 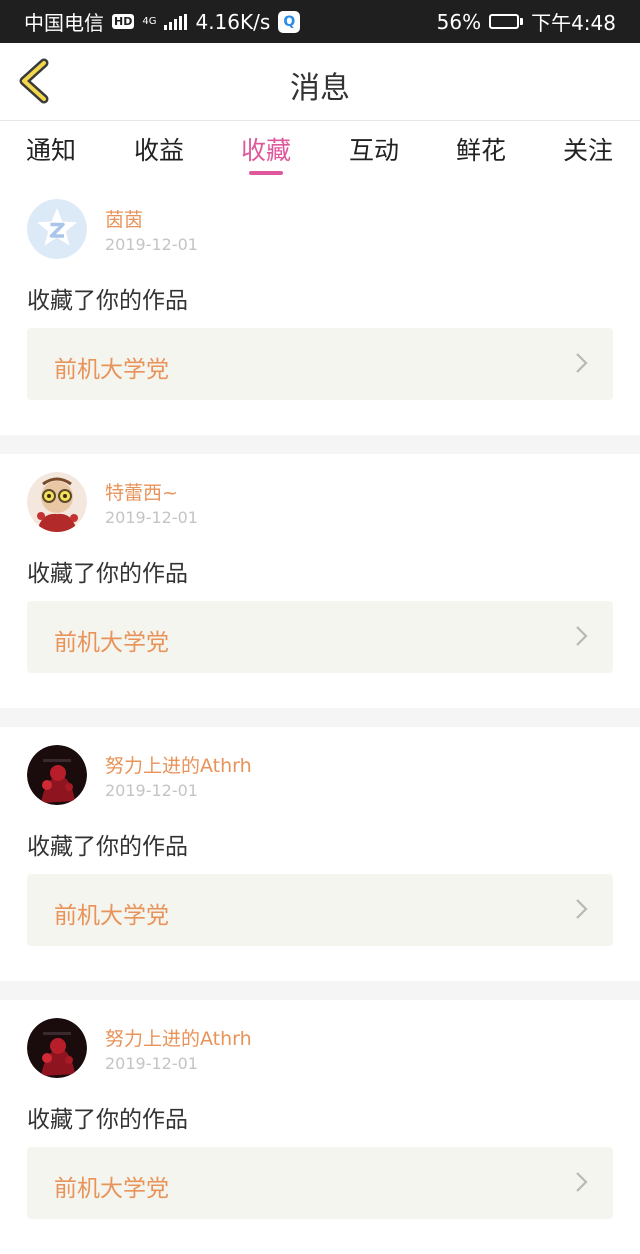 I want to click on page-title: 消息, so click(x=320, y=88).